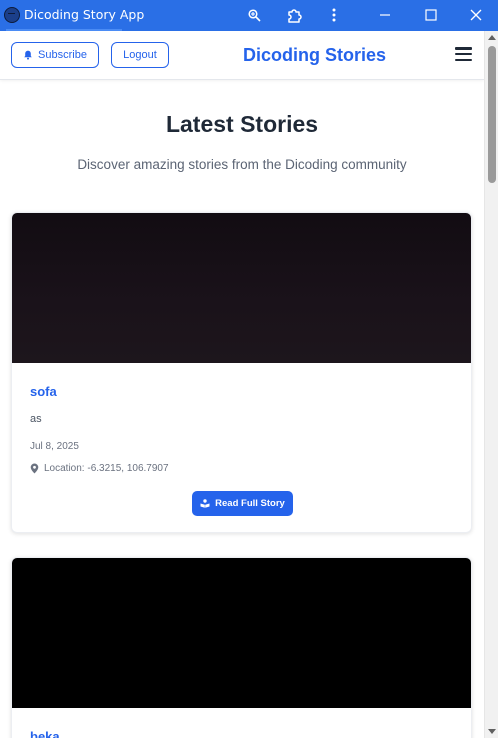 The height and width of the screenshot is (738, 498). What do you see at coordinates (43, 391) in the screenshot?
I see `story-title: sofa` at bounding box center [43, 391].